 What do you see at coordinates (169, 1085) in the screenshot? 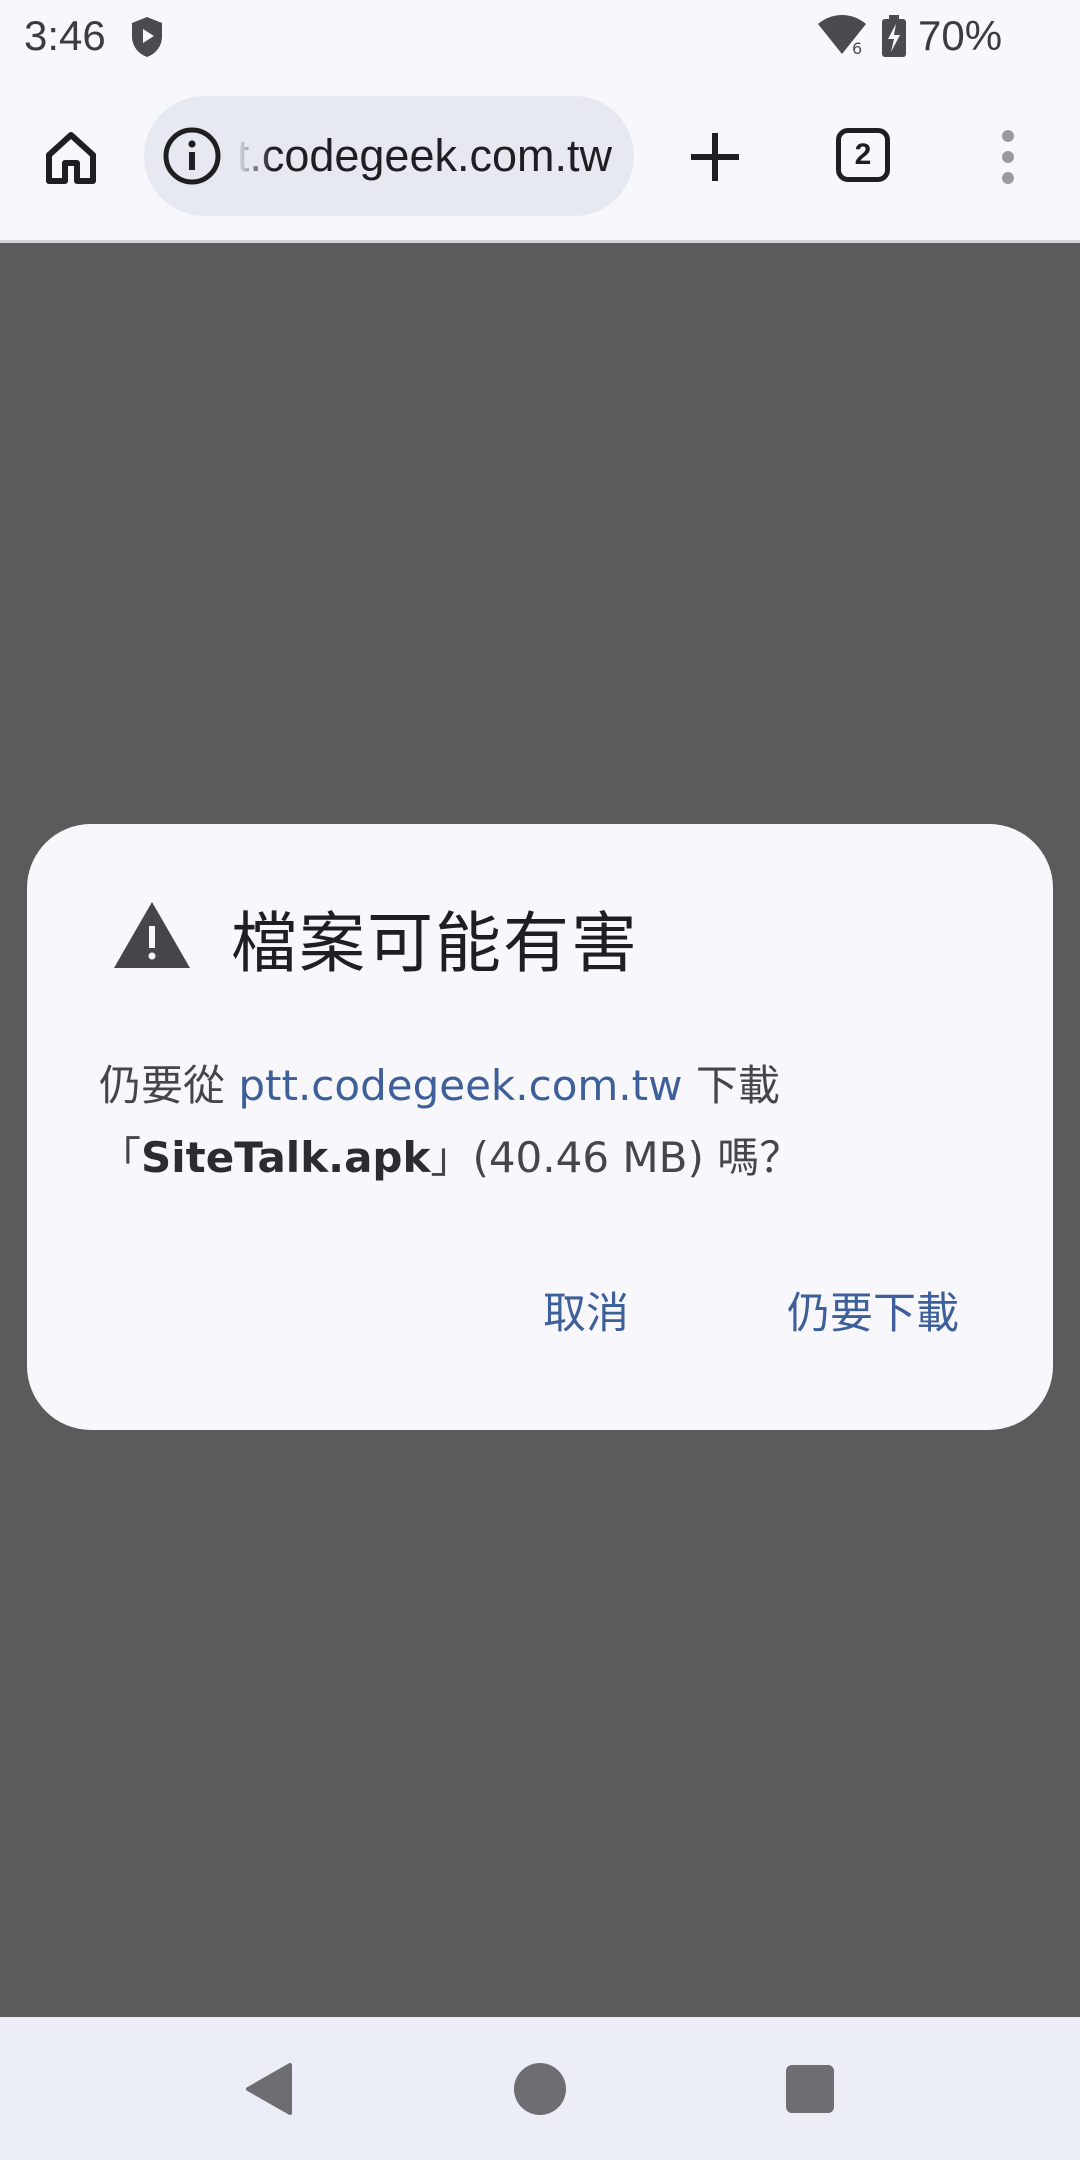
I see `message-prefix: 仍要從` at bounding box center [169, 1085].